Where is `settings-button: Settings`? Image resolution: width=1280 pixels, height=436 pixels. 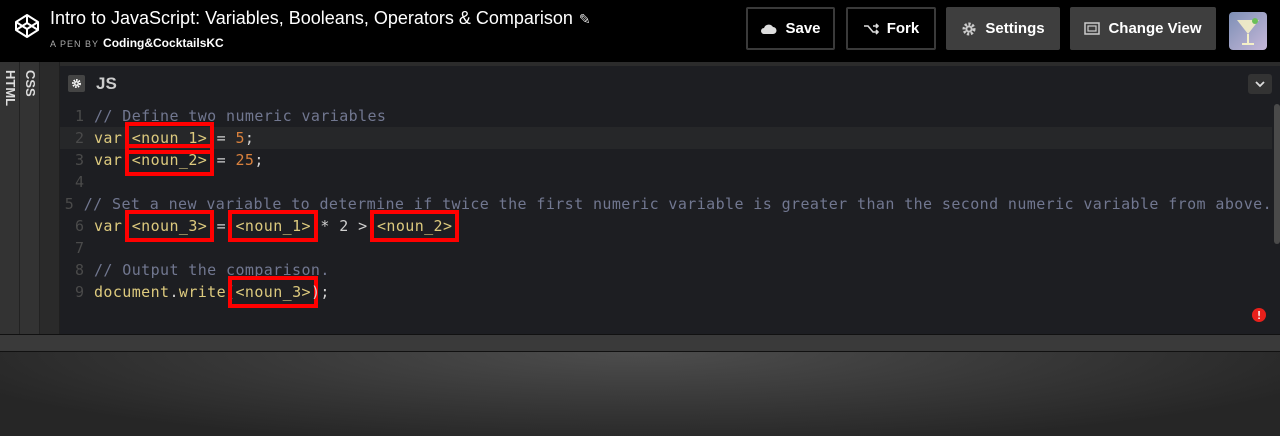 settings-button: Settings is located at coordinates (1003, 28).